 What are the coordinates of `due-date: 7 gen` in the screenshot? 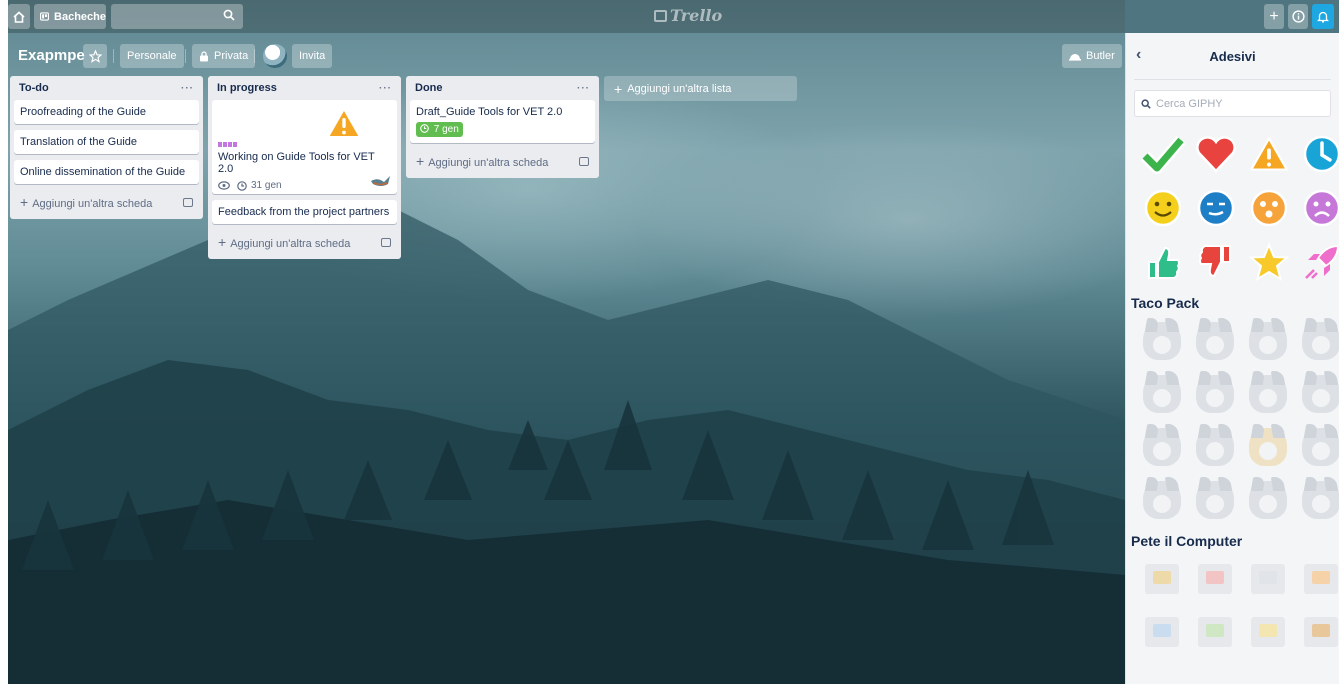 It's located at (446, 129).